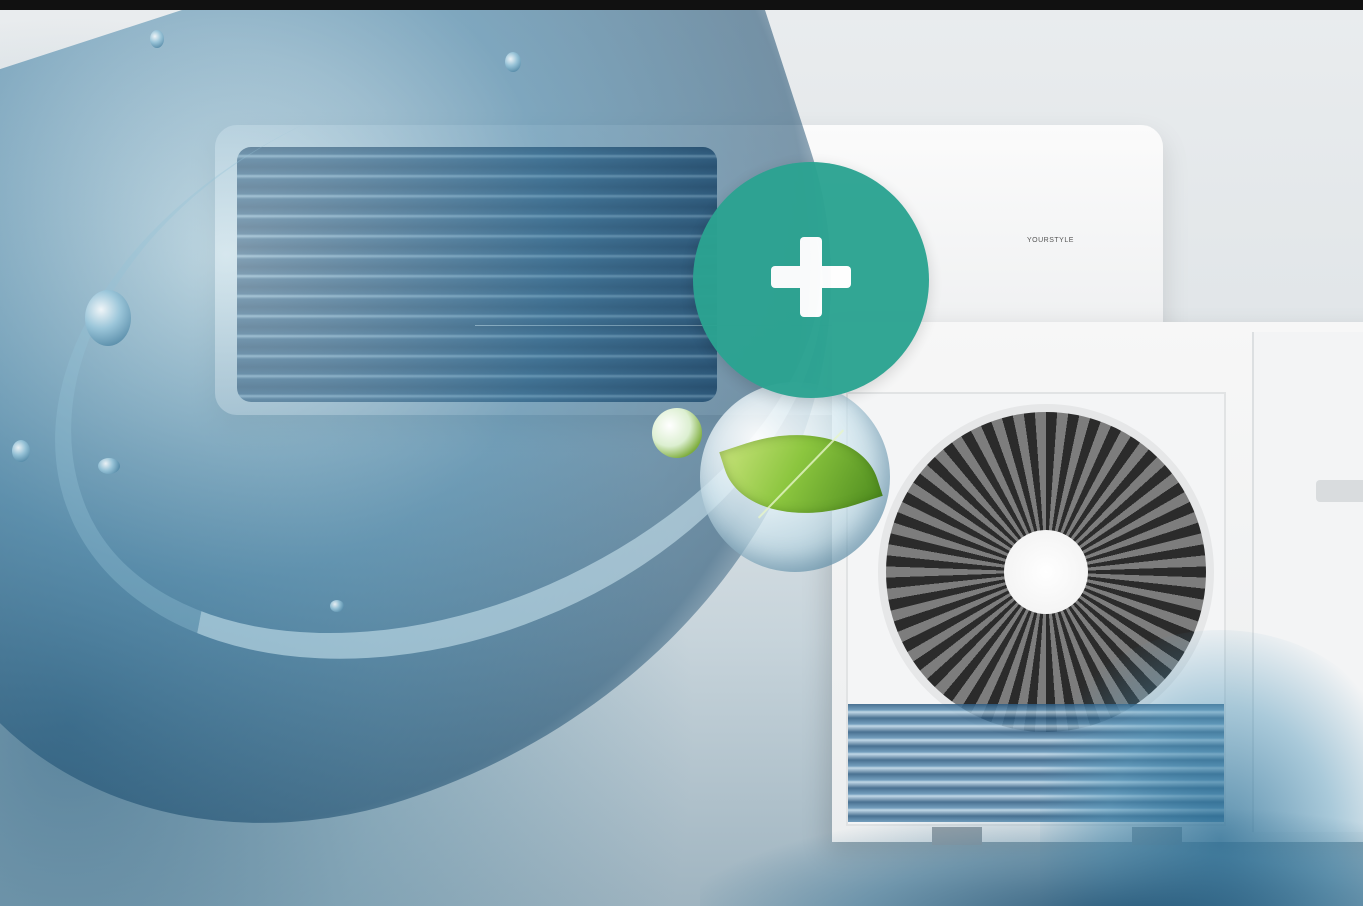 Image resolution: width=1363 pixels, height=906 pixels. Describe the element at coordinates (677, 433) in the screenshot. I see `small-leaf-bubble` at that location.